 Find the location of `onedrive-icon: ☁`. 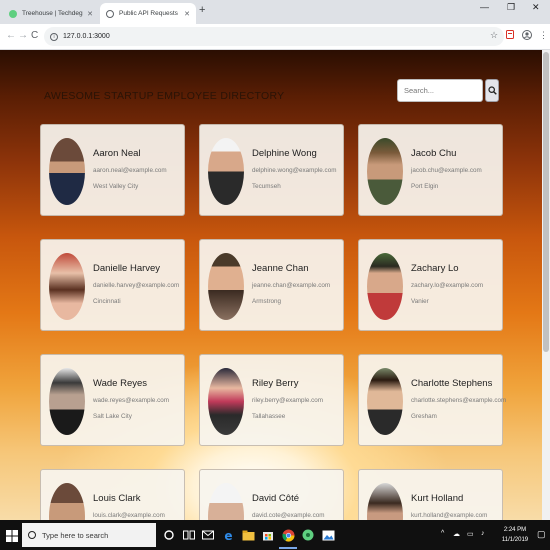

onedrive-icon: ☁ is located at coordinates (456, 534).